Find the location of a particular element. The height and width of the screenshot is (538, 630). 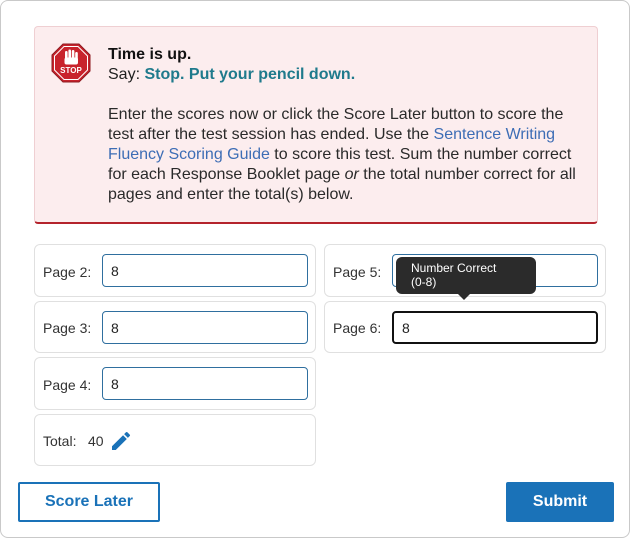

pencil-edit-icon is located at coordinates (121, 441).